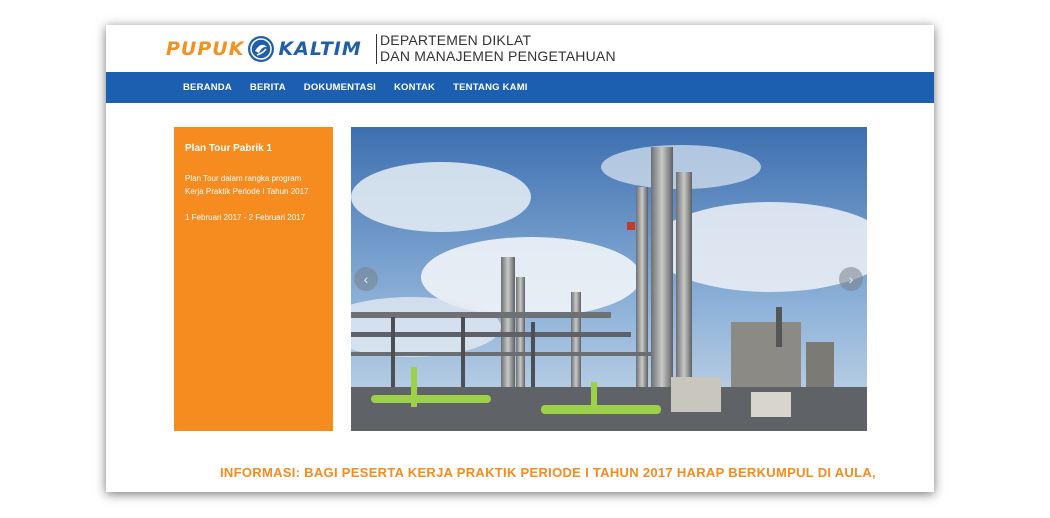  Describe the element at coordinates (340, 87) in the screenshot. I see `nav-item-dokumentasi: DOKUMENTASI` at that location.